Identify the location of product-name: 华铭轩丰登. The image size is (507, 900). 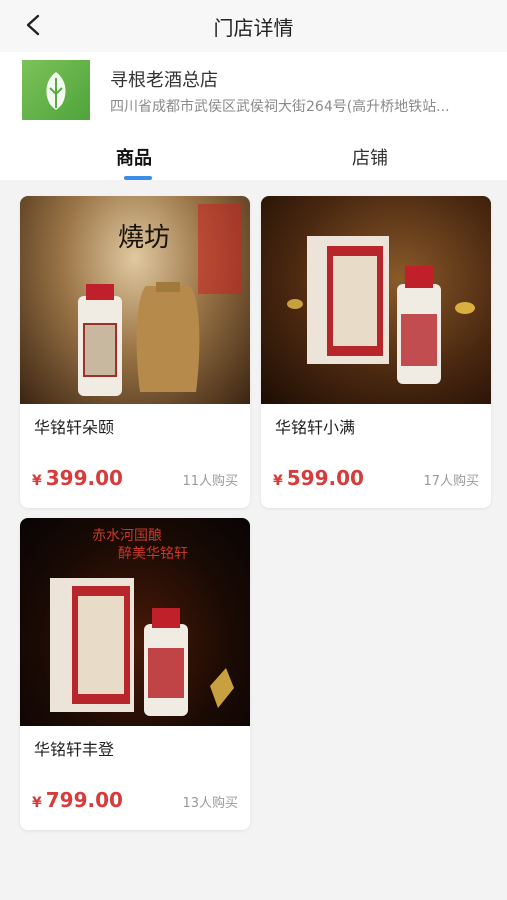
(74, 749).